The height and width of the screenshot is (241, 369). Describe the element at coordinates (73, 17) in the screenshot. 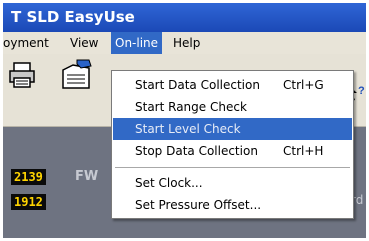

I see `window-title: T SLD EasyUse` at that location.